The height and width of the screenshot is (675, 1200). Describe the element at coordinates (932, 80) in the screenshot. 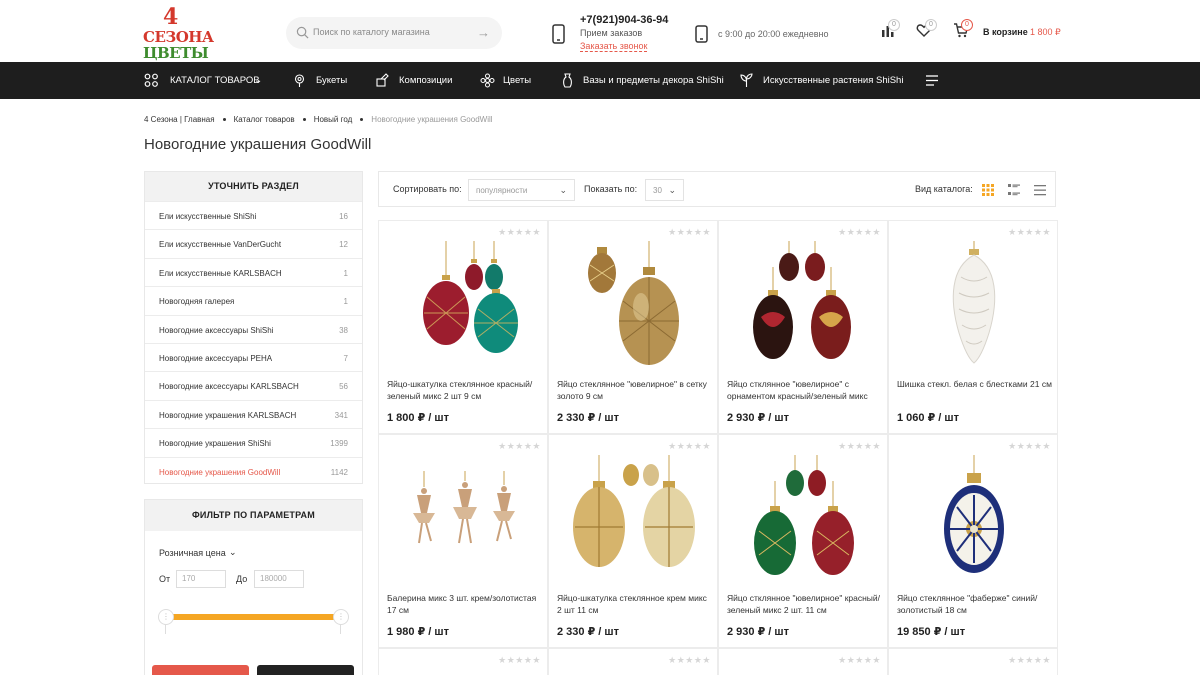

I see `menu-icon` at that location.